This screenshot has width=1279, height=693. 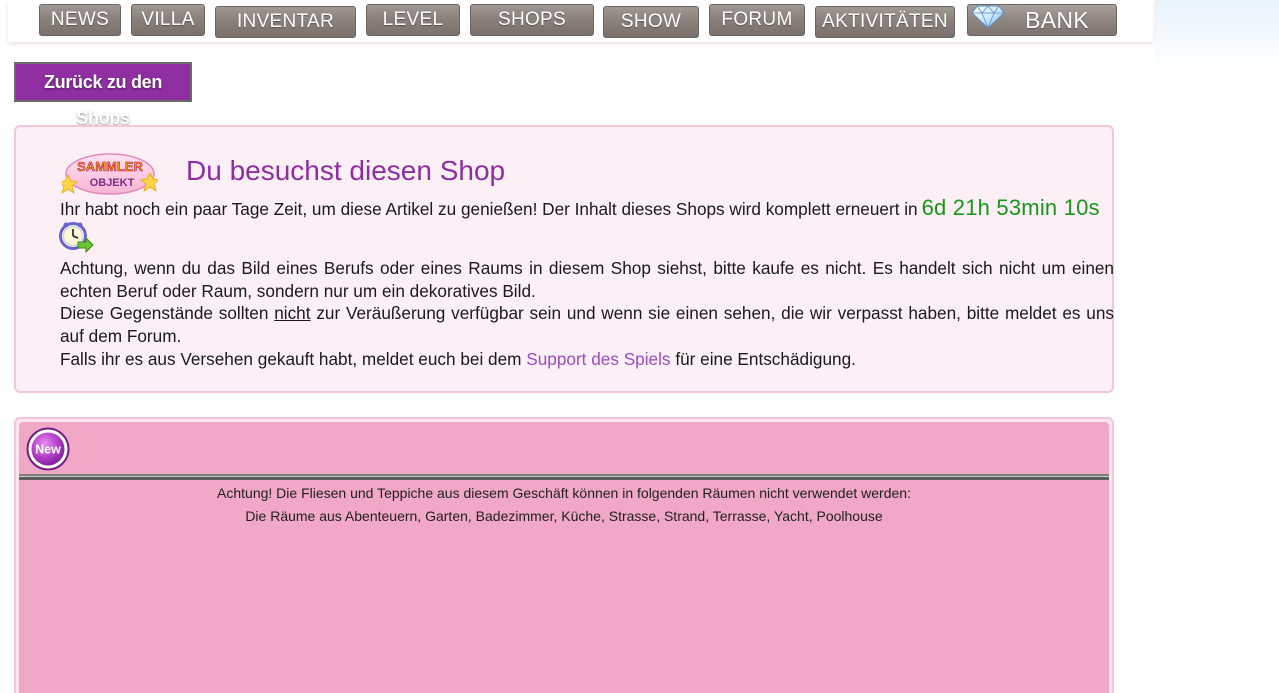 I want to click on support-link: Support des Spiels, so click(x=598, y=359).